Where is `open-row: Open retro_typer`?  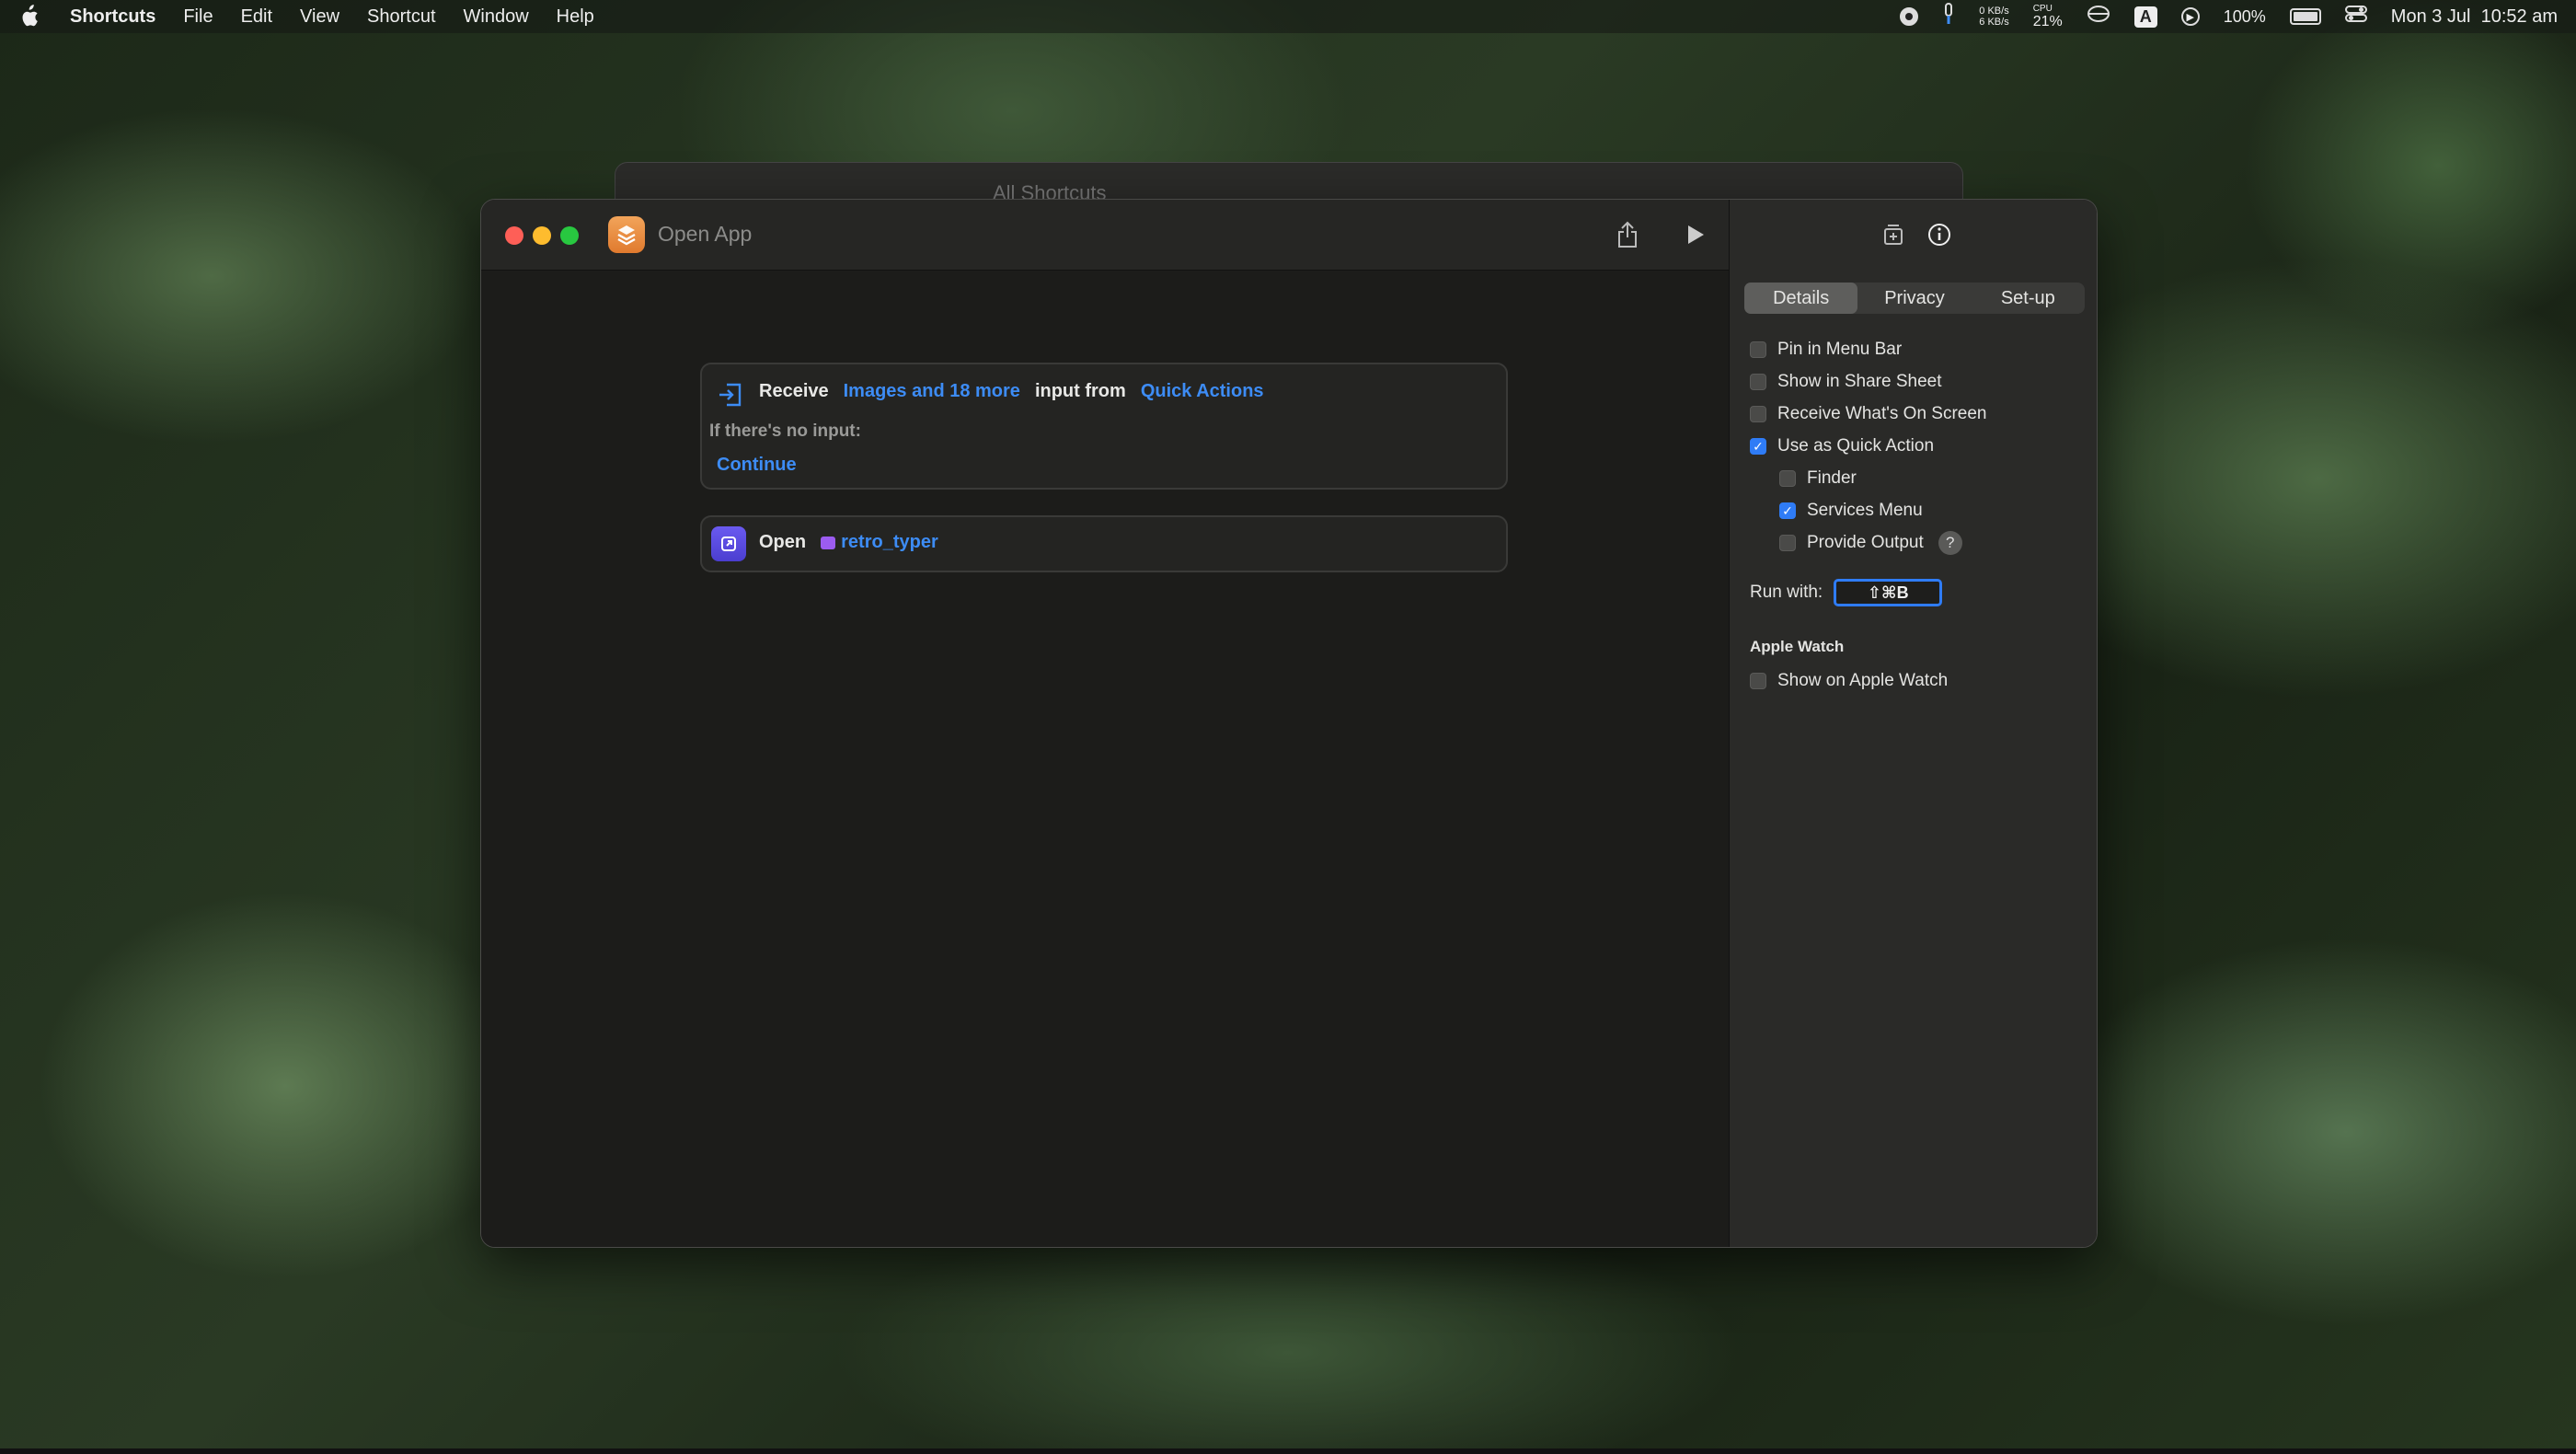 open-row: Open retro_typer is located at coordinates (848, 542).